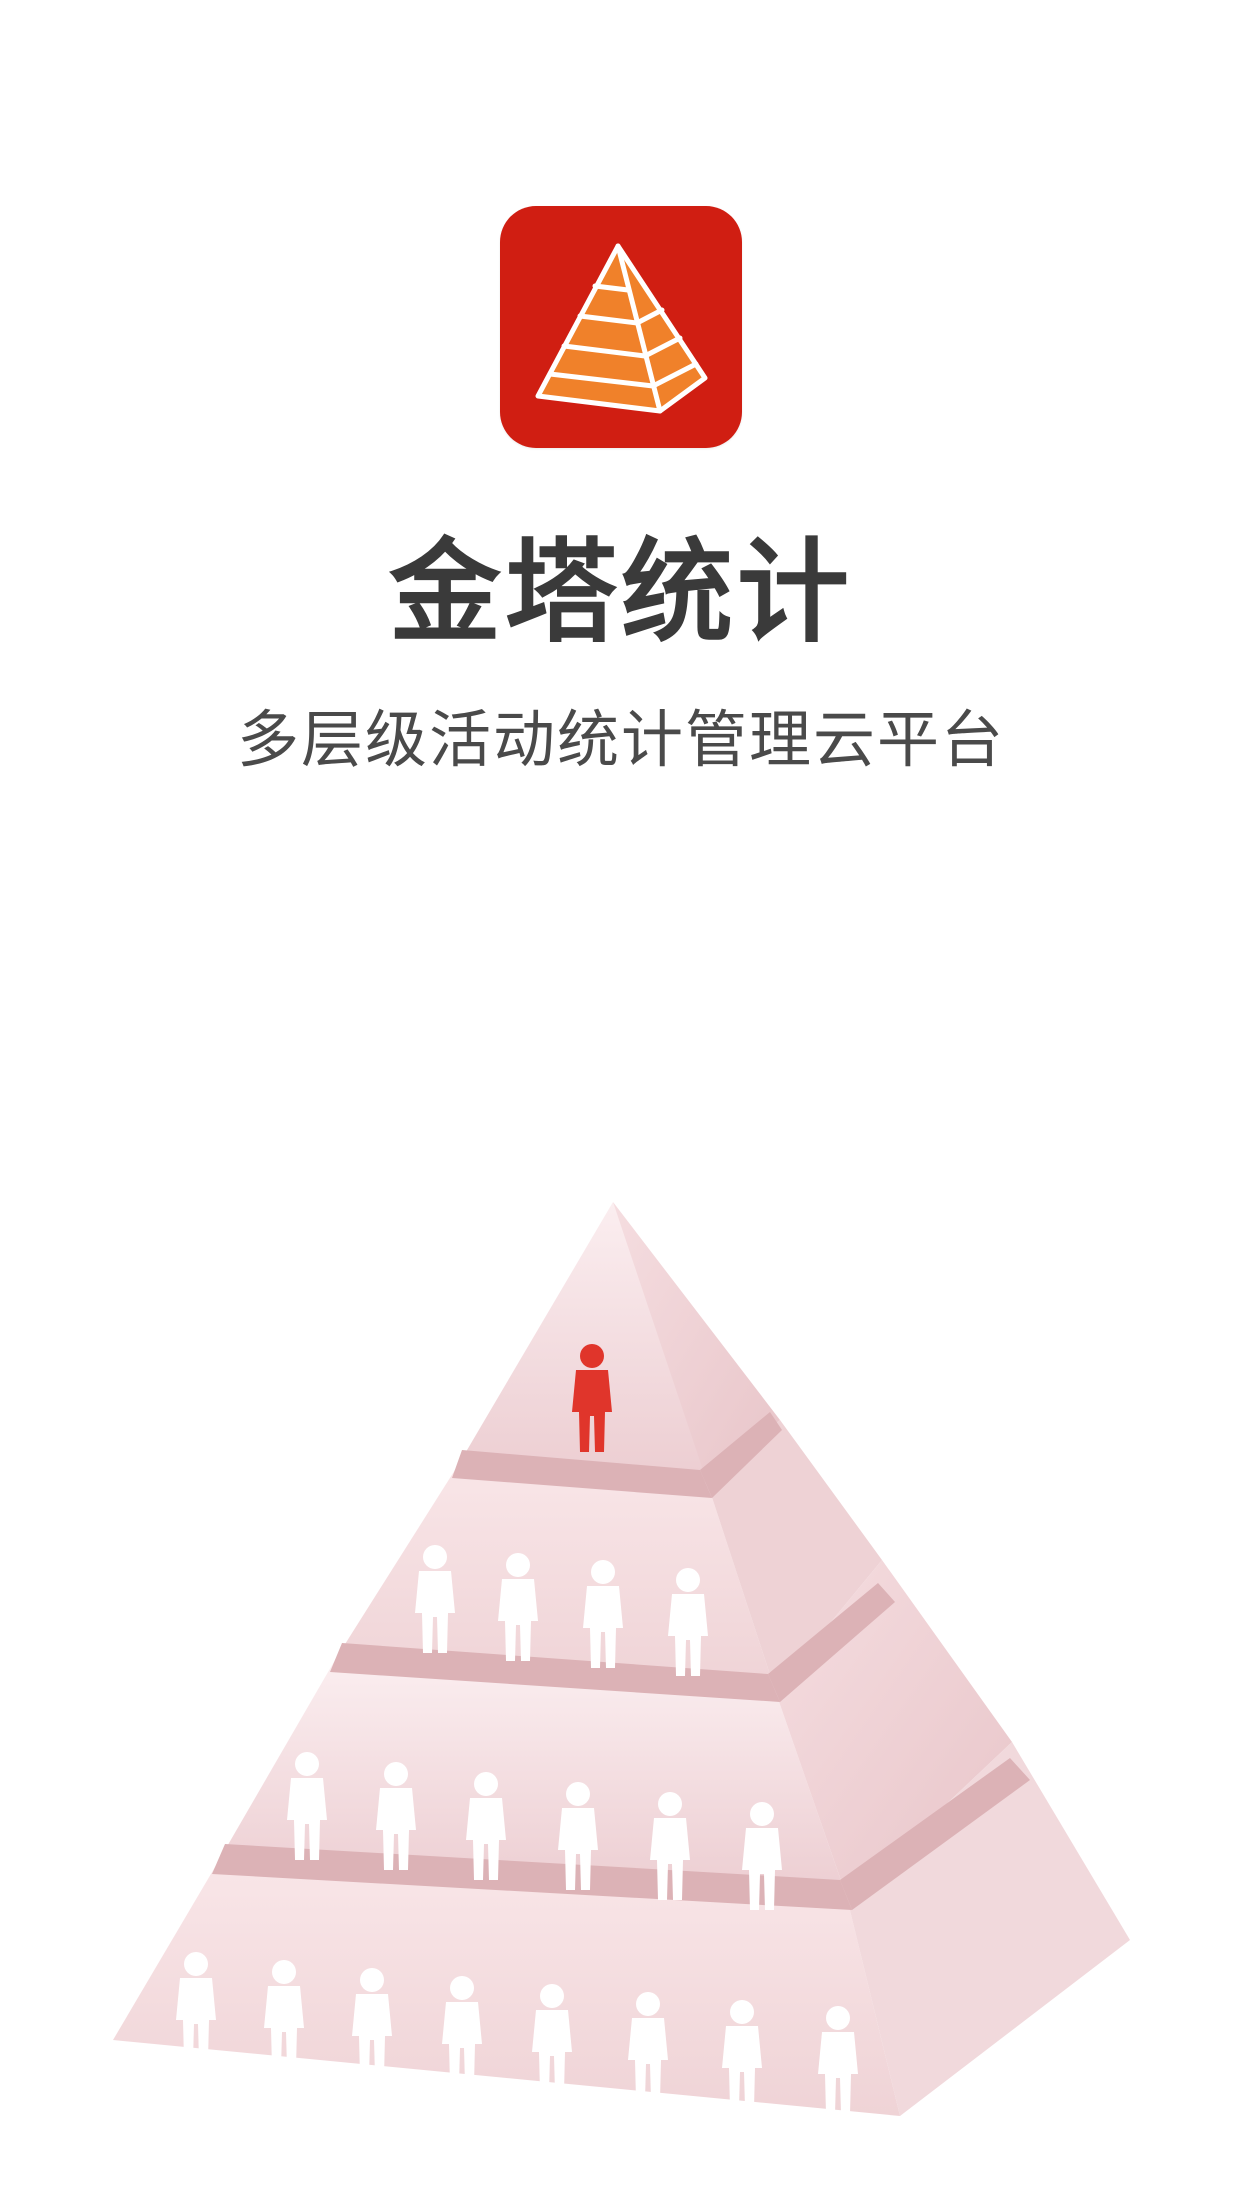 The height and width of the screenshot is (2208, 1242). I want to click on pyramid-logo-icon, so click(621, 328).